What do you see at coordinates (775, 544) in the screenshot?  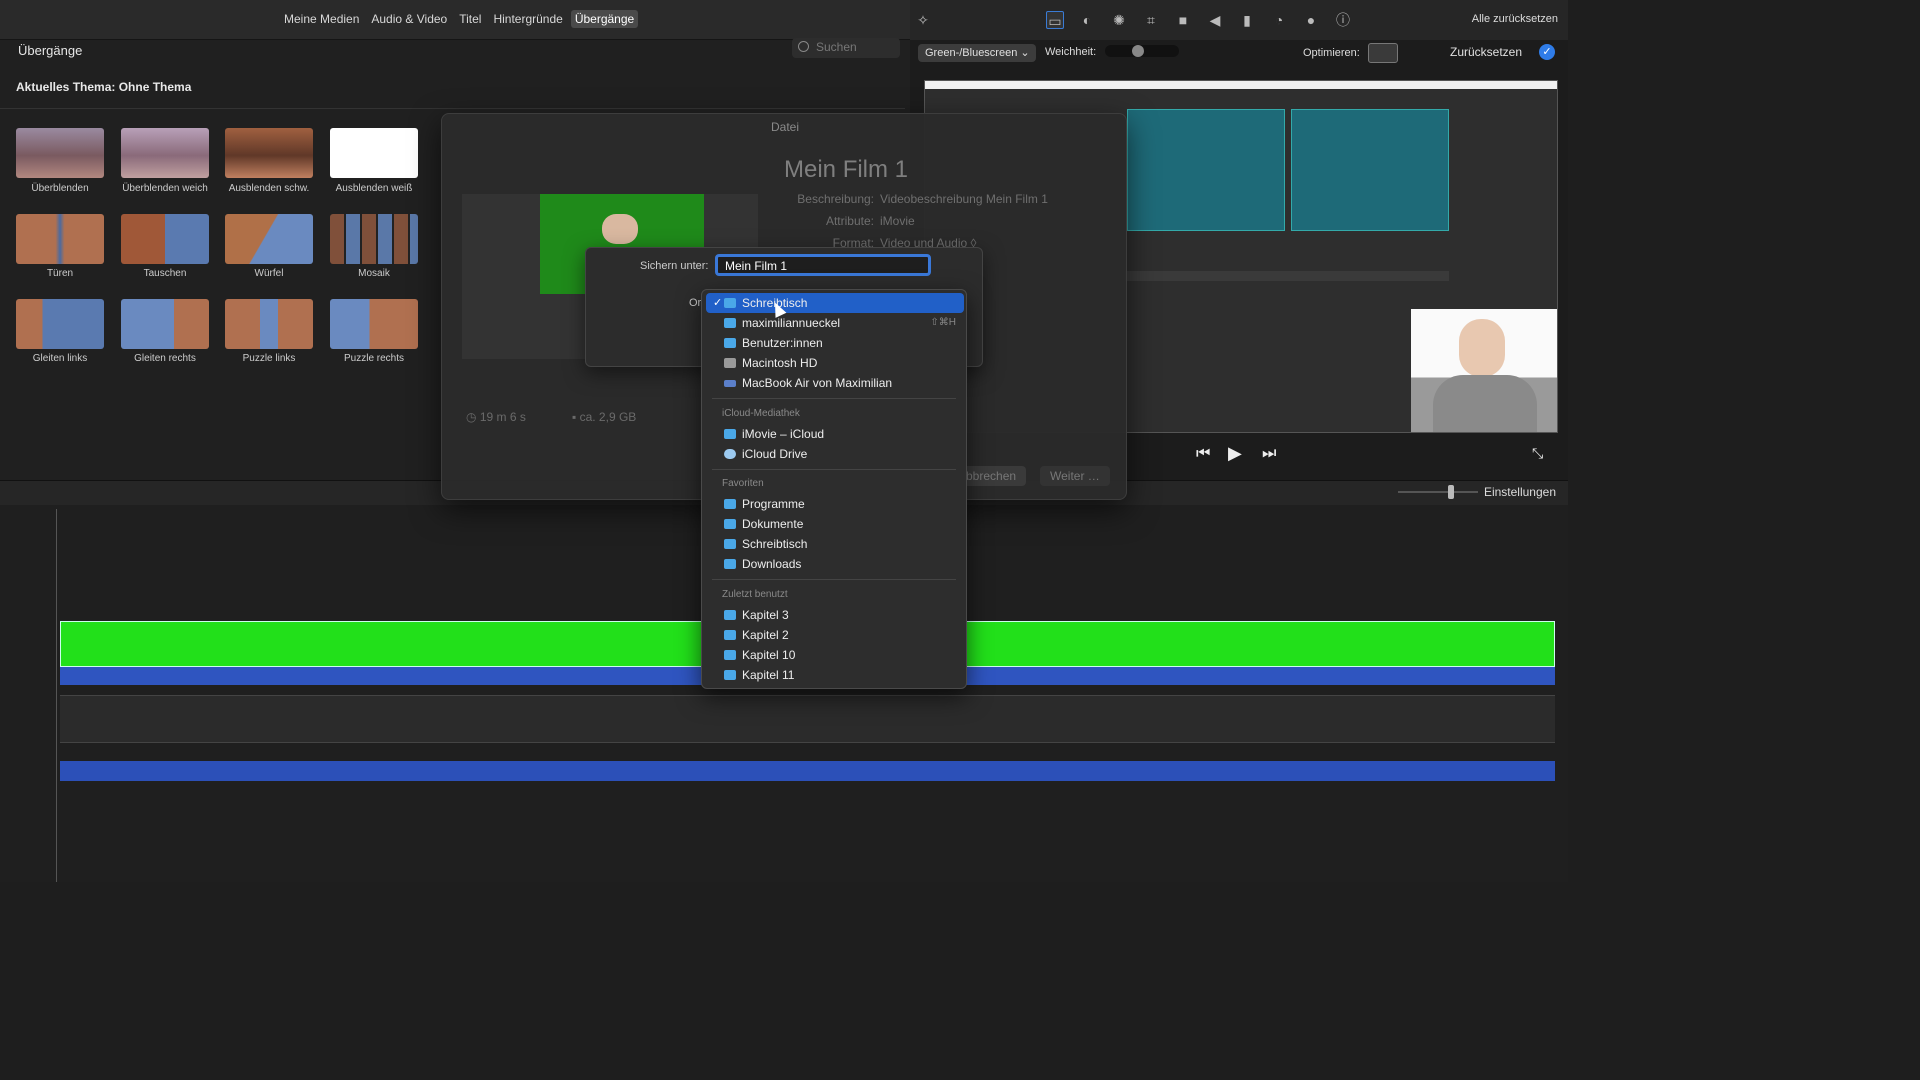 I see `item-label: Schreibtisch` at bounding box center [775, 544].